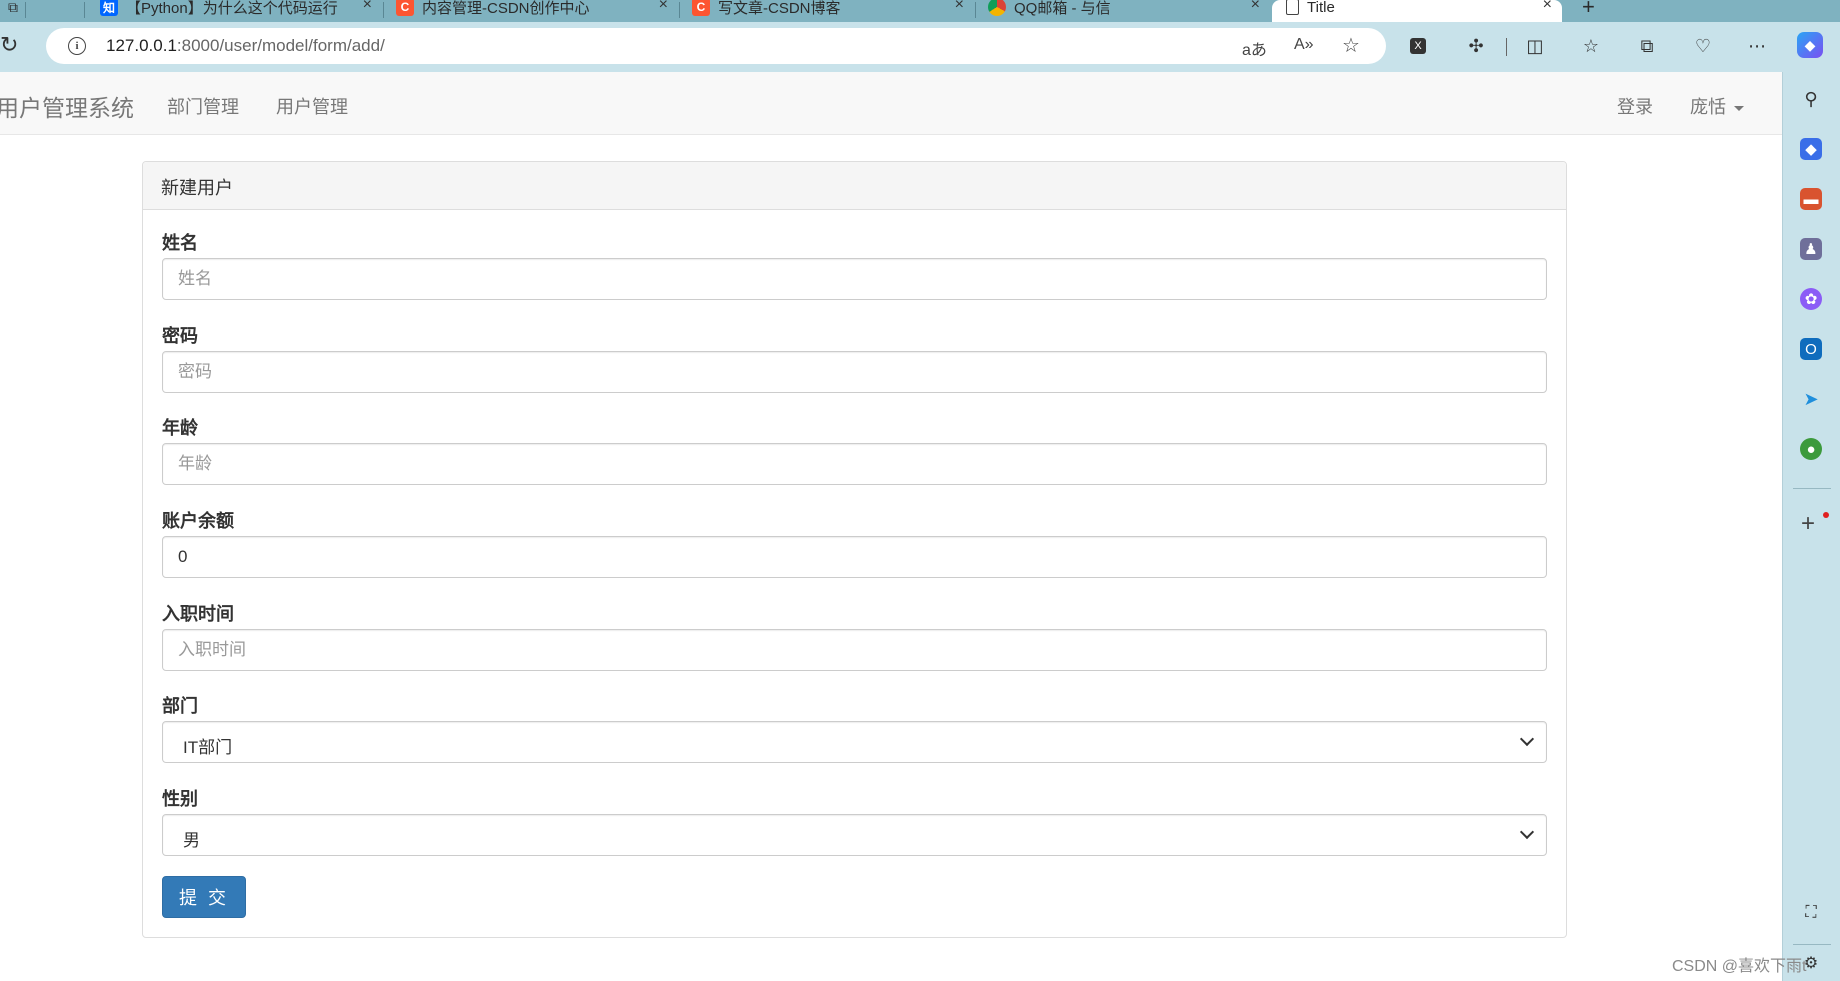 This screenshot has height=981, width=1840. Describe the element at coordinates (891, 103) in the screenshot. I see `navbar: 用户管理系统 部门管理 用户管理 登录 庞恬` at that location.